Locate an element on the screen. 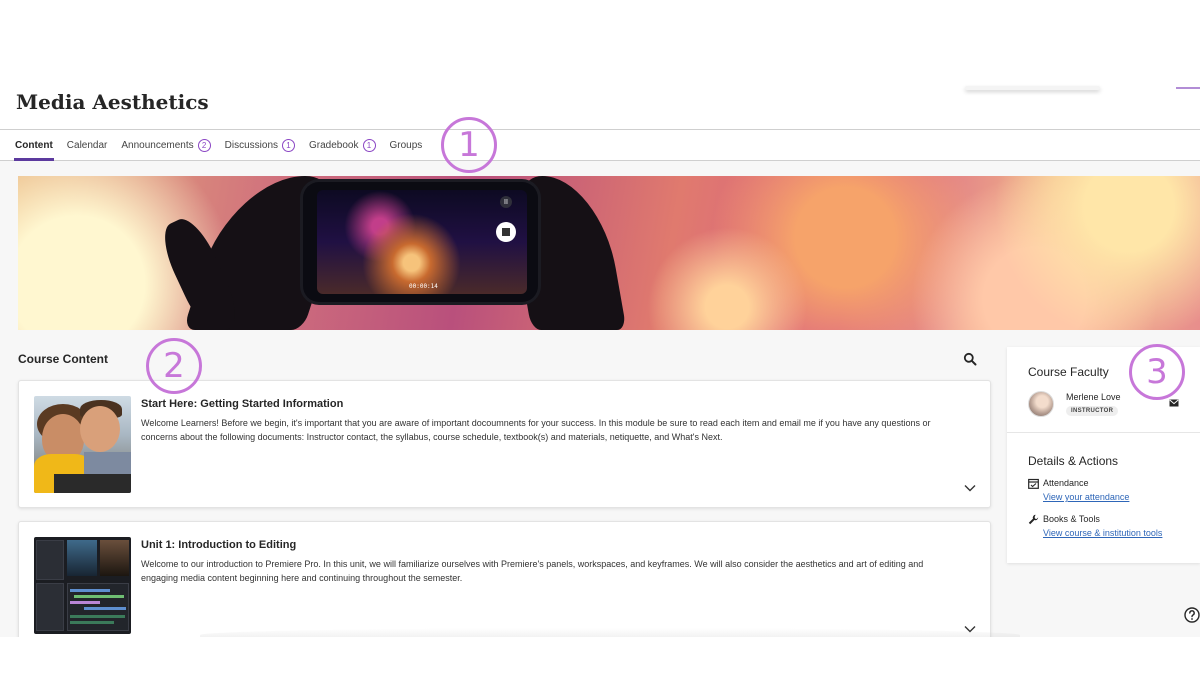 The width and height of the screenshot is (1200, 675). wrench-icon is located at coordinates (1033, 519).